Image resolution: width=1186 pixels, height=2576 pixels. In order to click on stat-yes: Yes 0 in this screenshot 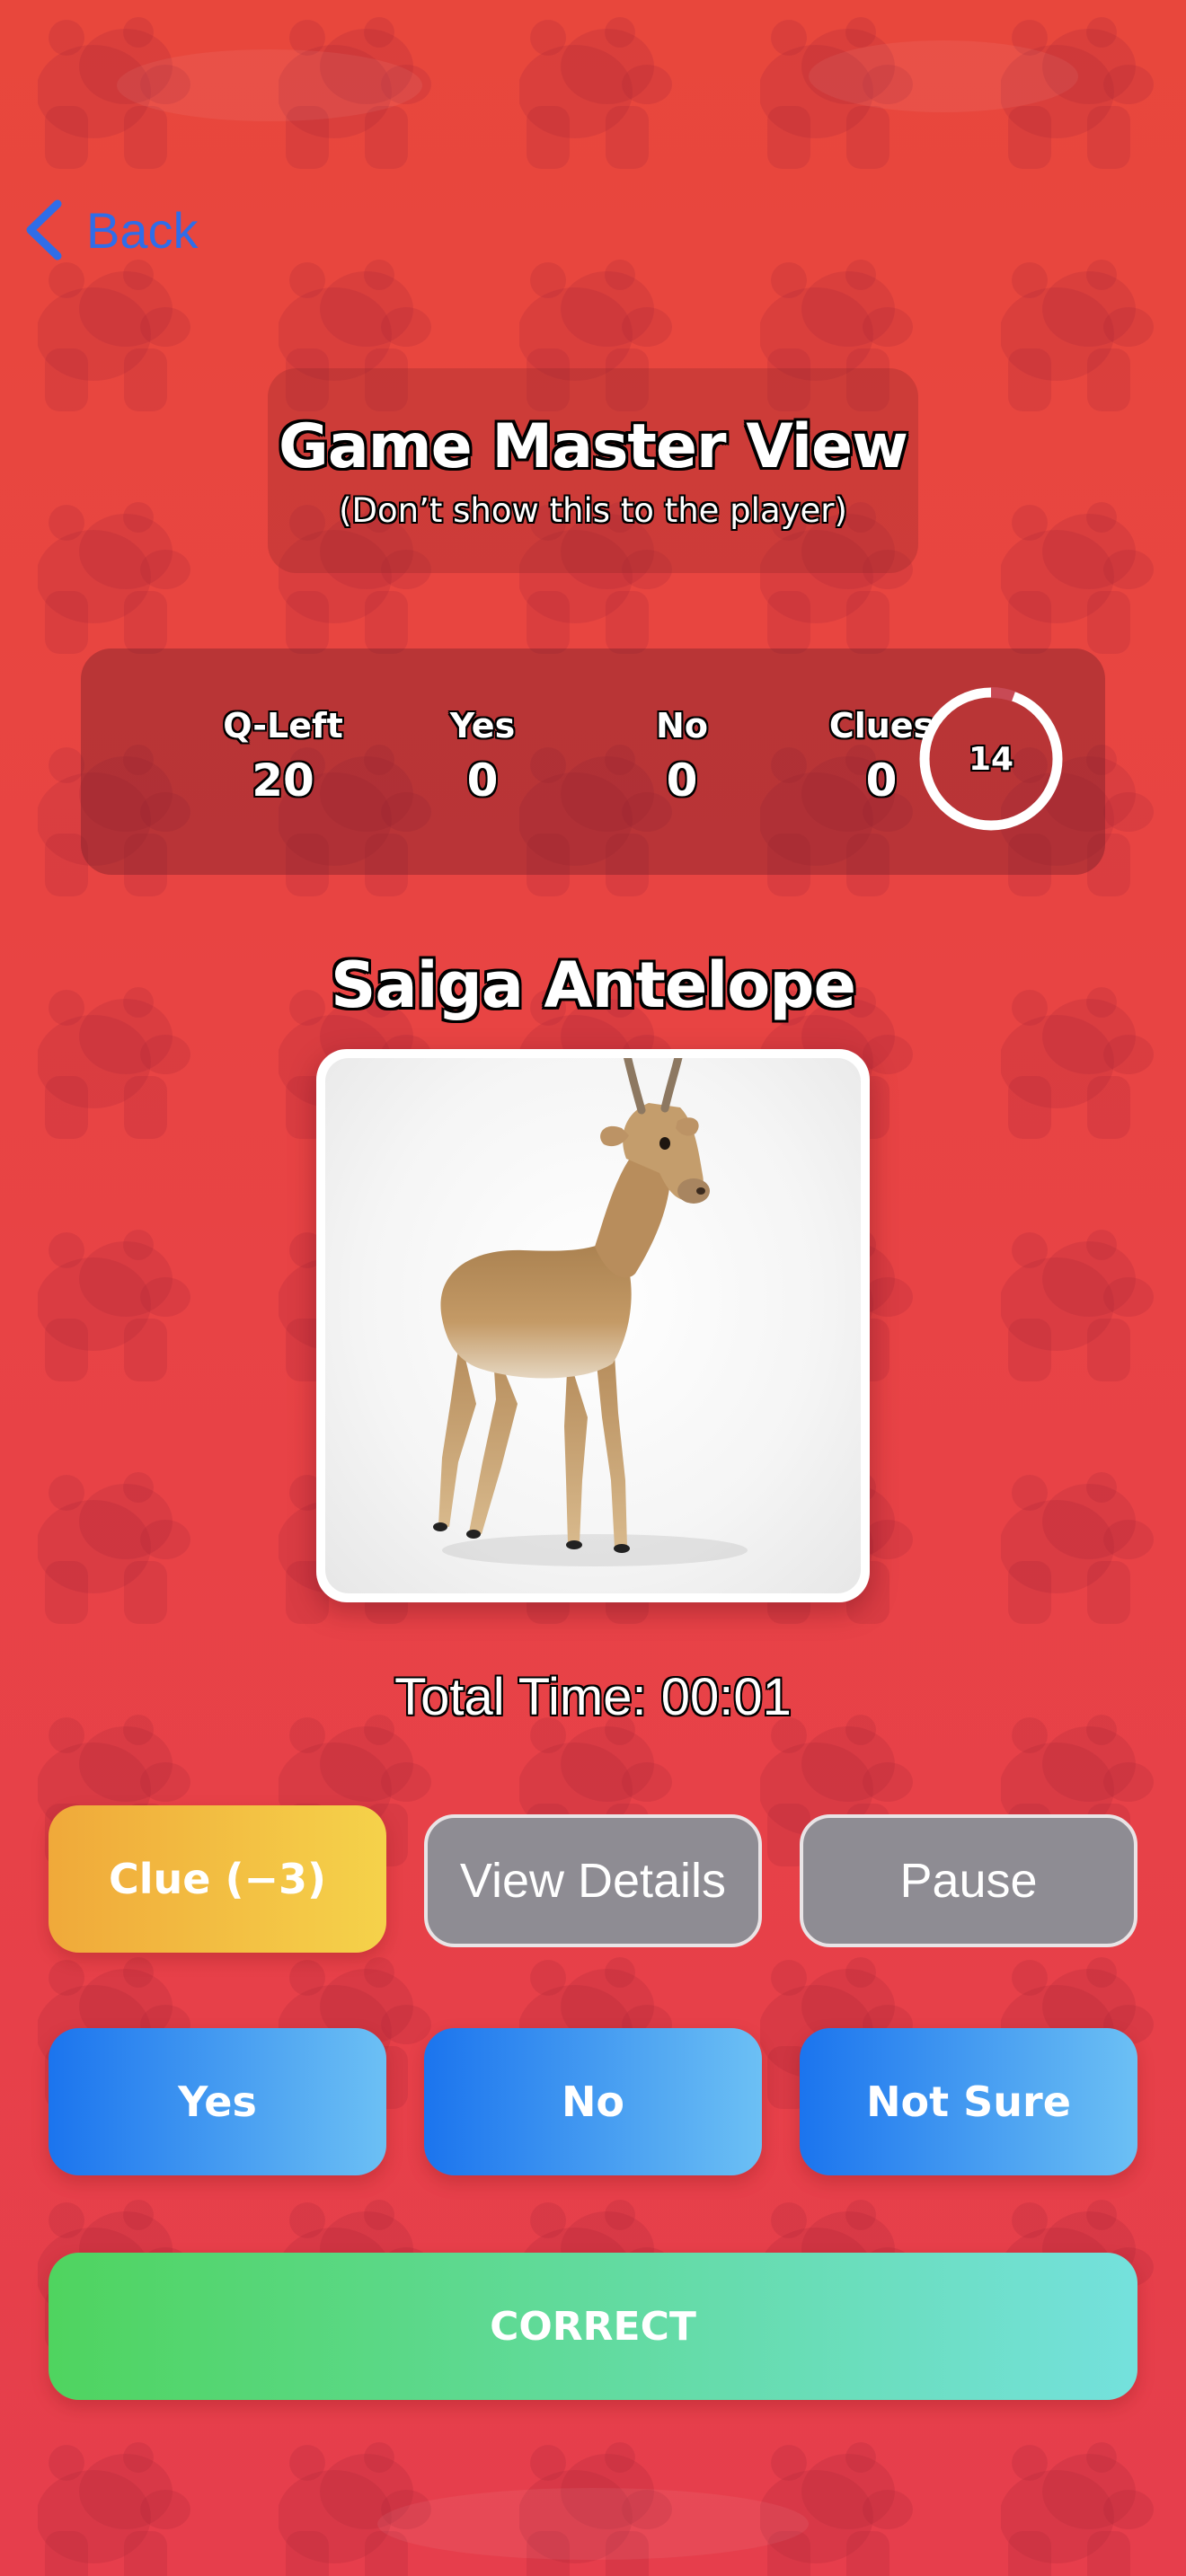, I will do `click(482, 756)`.